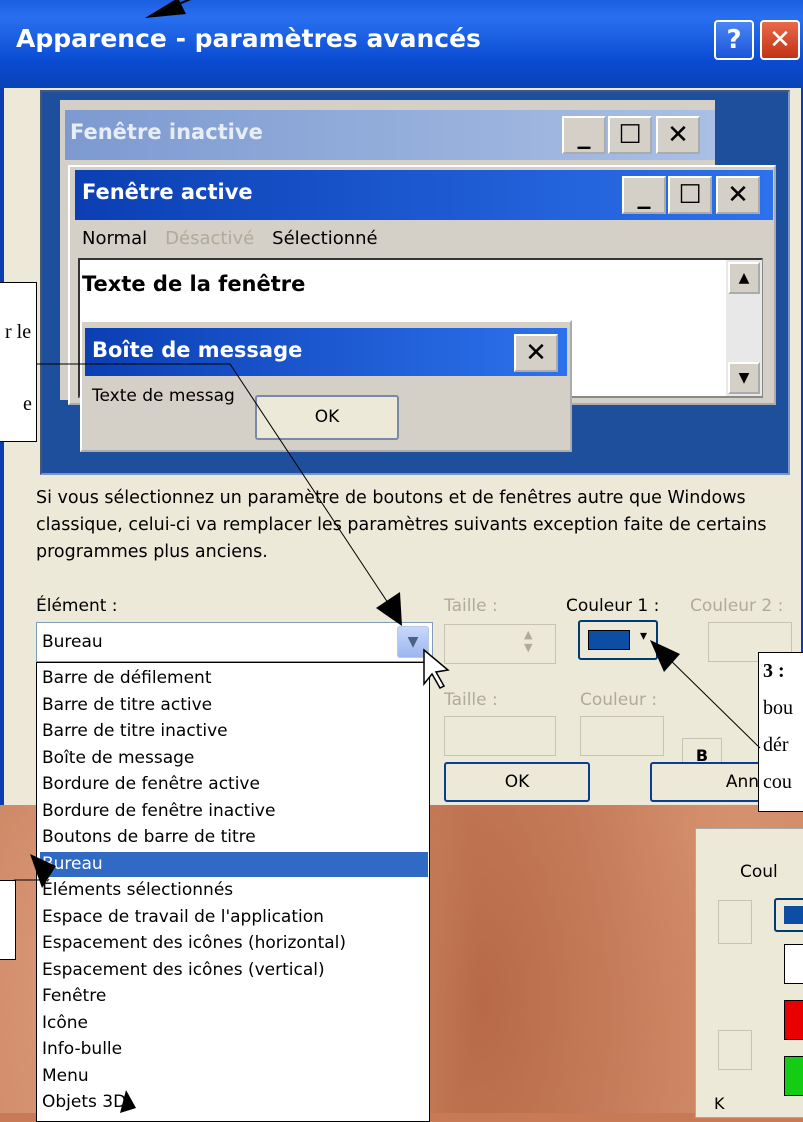 The height and width of the screenshot is (1122, 803). Describe the element at coordinates (389, 609) in the screenshot. I see `arrow-head-dropdown` at that location.